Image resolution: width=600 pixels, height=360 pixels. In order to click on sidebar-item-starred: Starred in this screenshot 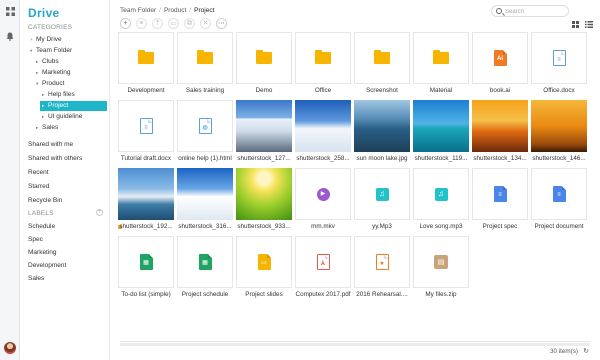, I will do `click(38, 187)`.